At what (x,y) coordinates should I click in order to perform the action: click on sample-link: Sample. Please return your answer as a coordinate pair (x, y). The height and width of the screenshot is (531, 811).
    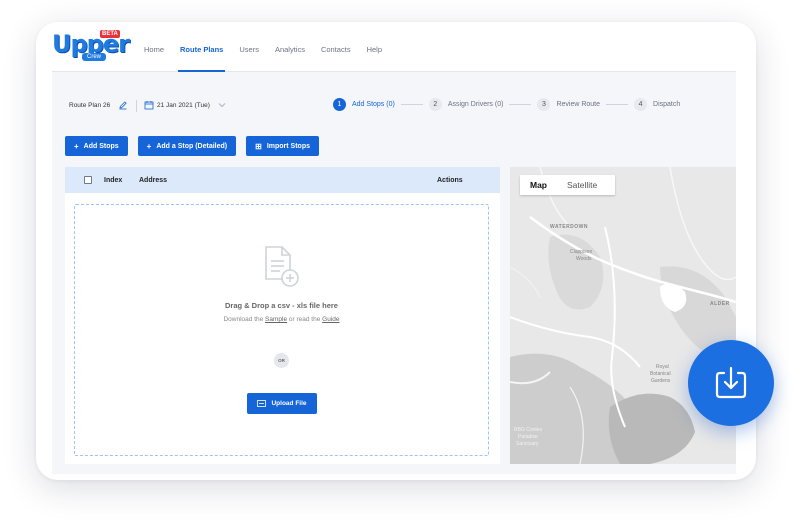
    Looking at the image, I should click on (276, 319).